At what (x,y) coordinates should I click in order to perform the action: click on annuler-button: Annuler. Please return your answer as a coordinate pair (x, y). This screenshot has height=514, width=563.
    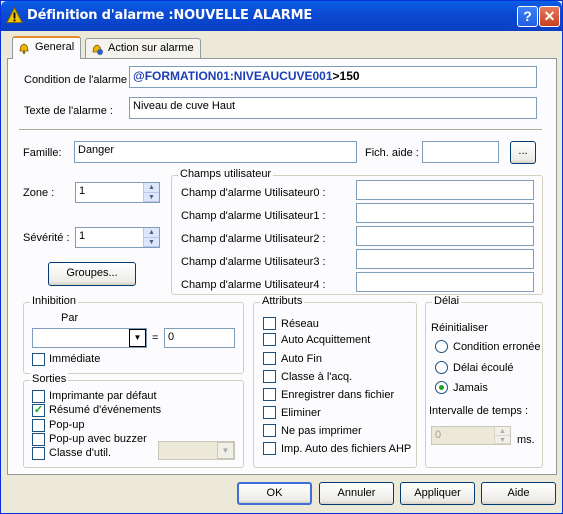
    Looking at the image, I should click on (356, 493).